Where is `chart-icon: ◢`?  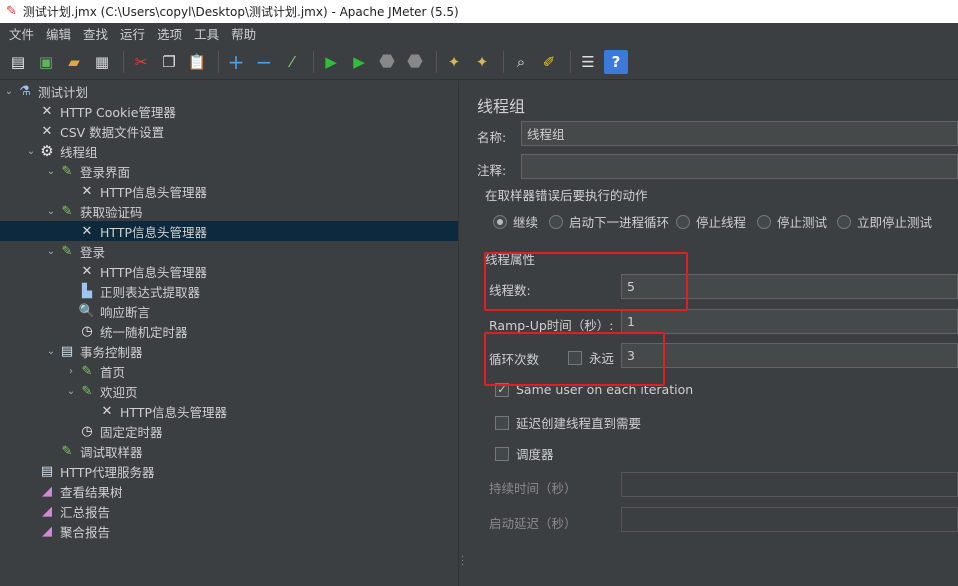 chart-icon: ◢ is located at coordinates (47, 511).